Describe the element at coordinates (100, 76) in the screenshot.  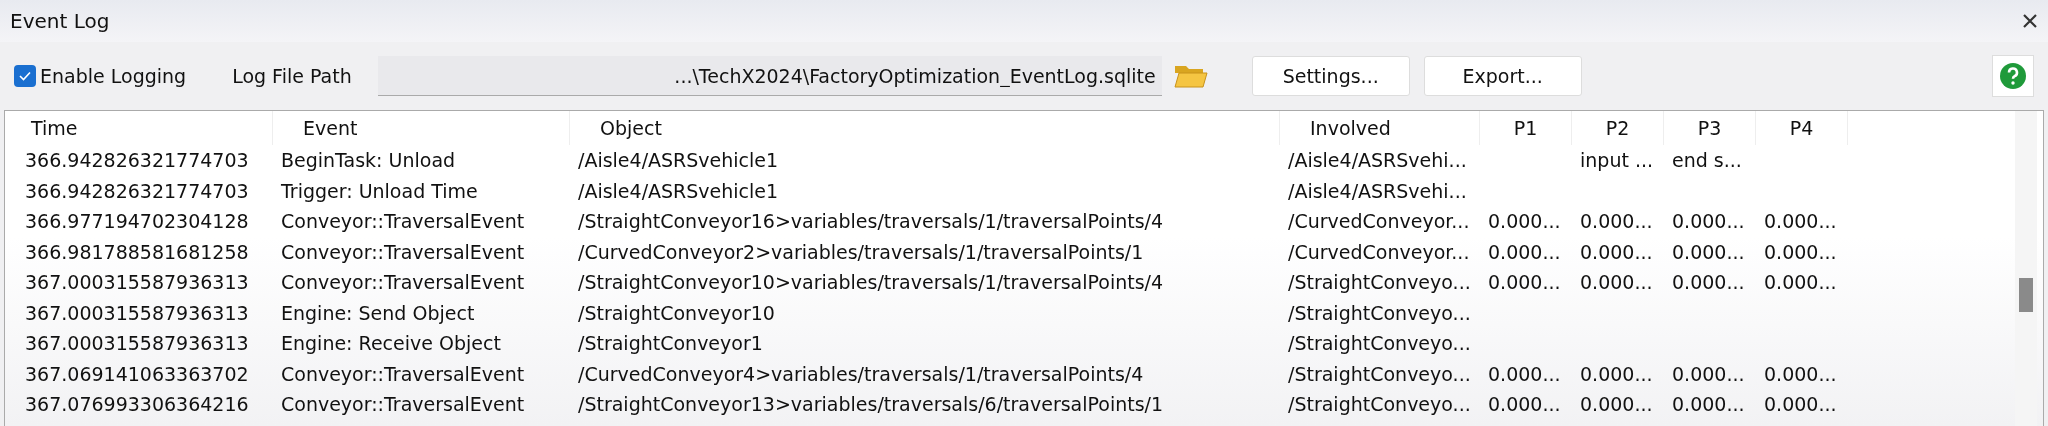
I see `enable-logging-checkbox: Enable Logging` at that location.